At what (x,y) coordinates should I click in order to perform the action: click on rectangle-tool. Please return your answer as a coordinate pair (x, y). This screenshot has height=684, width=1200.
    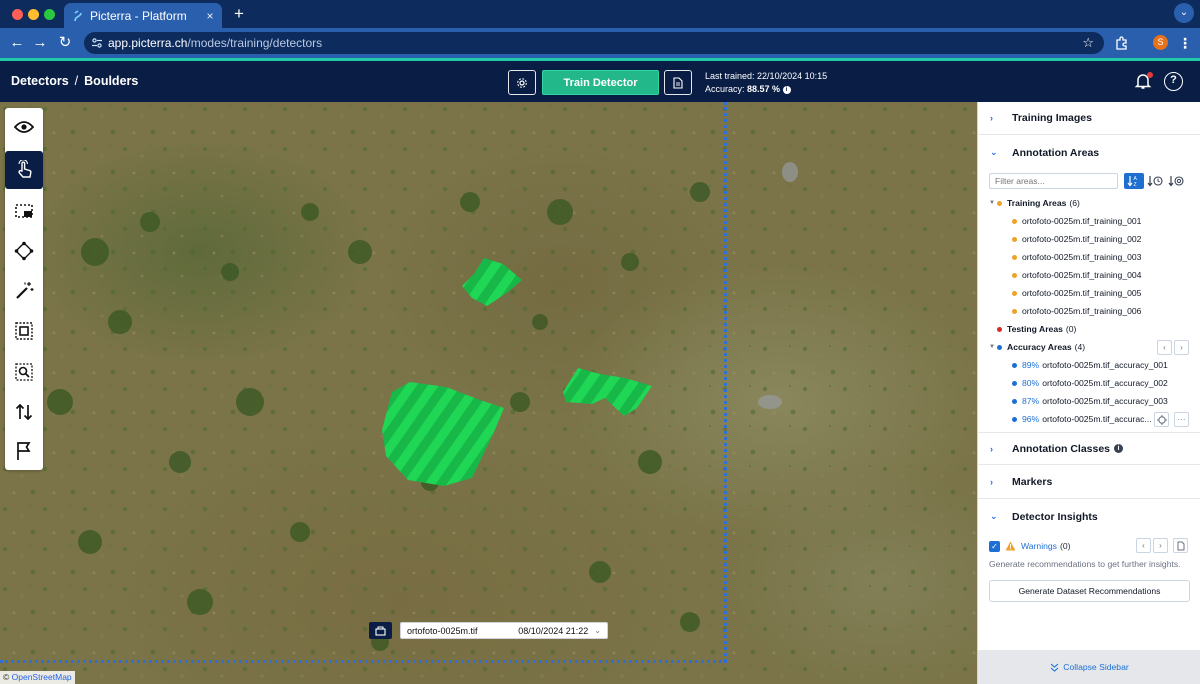
    Looking at the image, I should click on (24, 211).